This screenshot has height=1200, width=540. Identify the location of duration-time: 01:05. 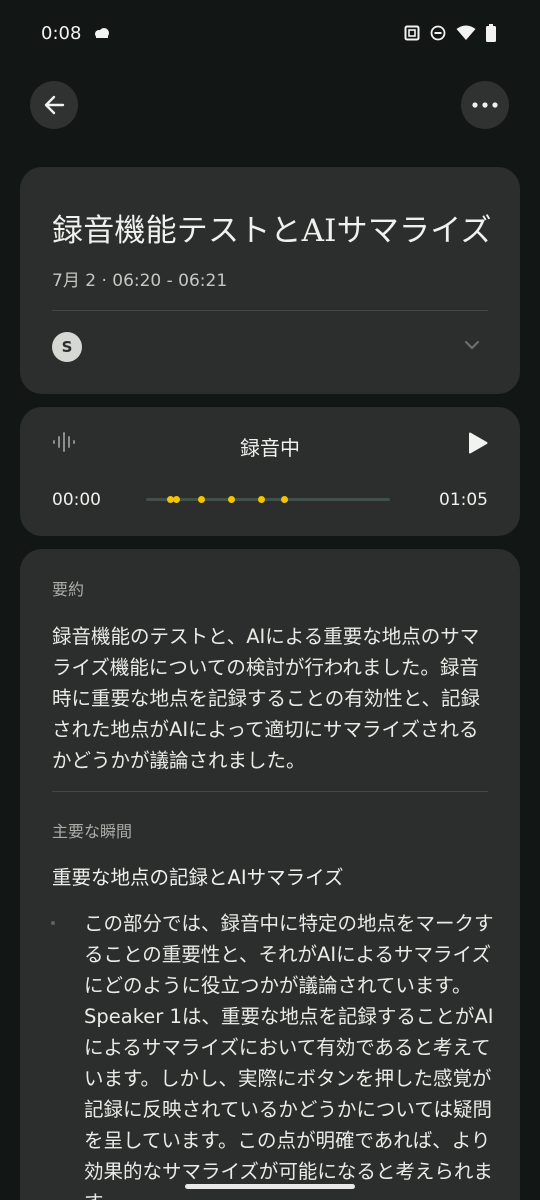
(463, 500).